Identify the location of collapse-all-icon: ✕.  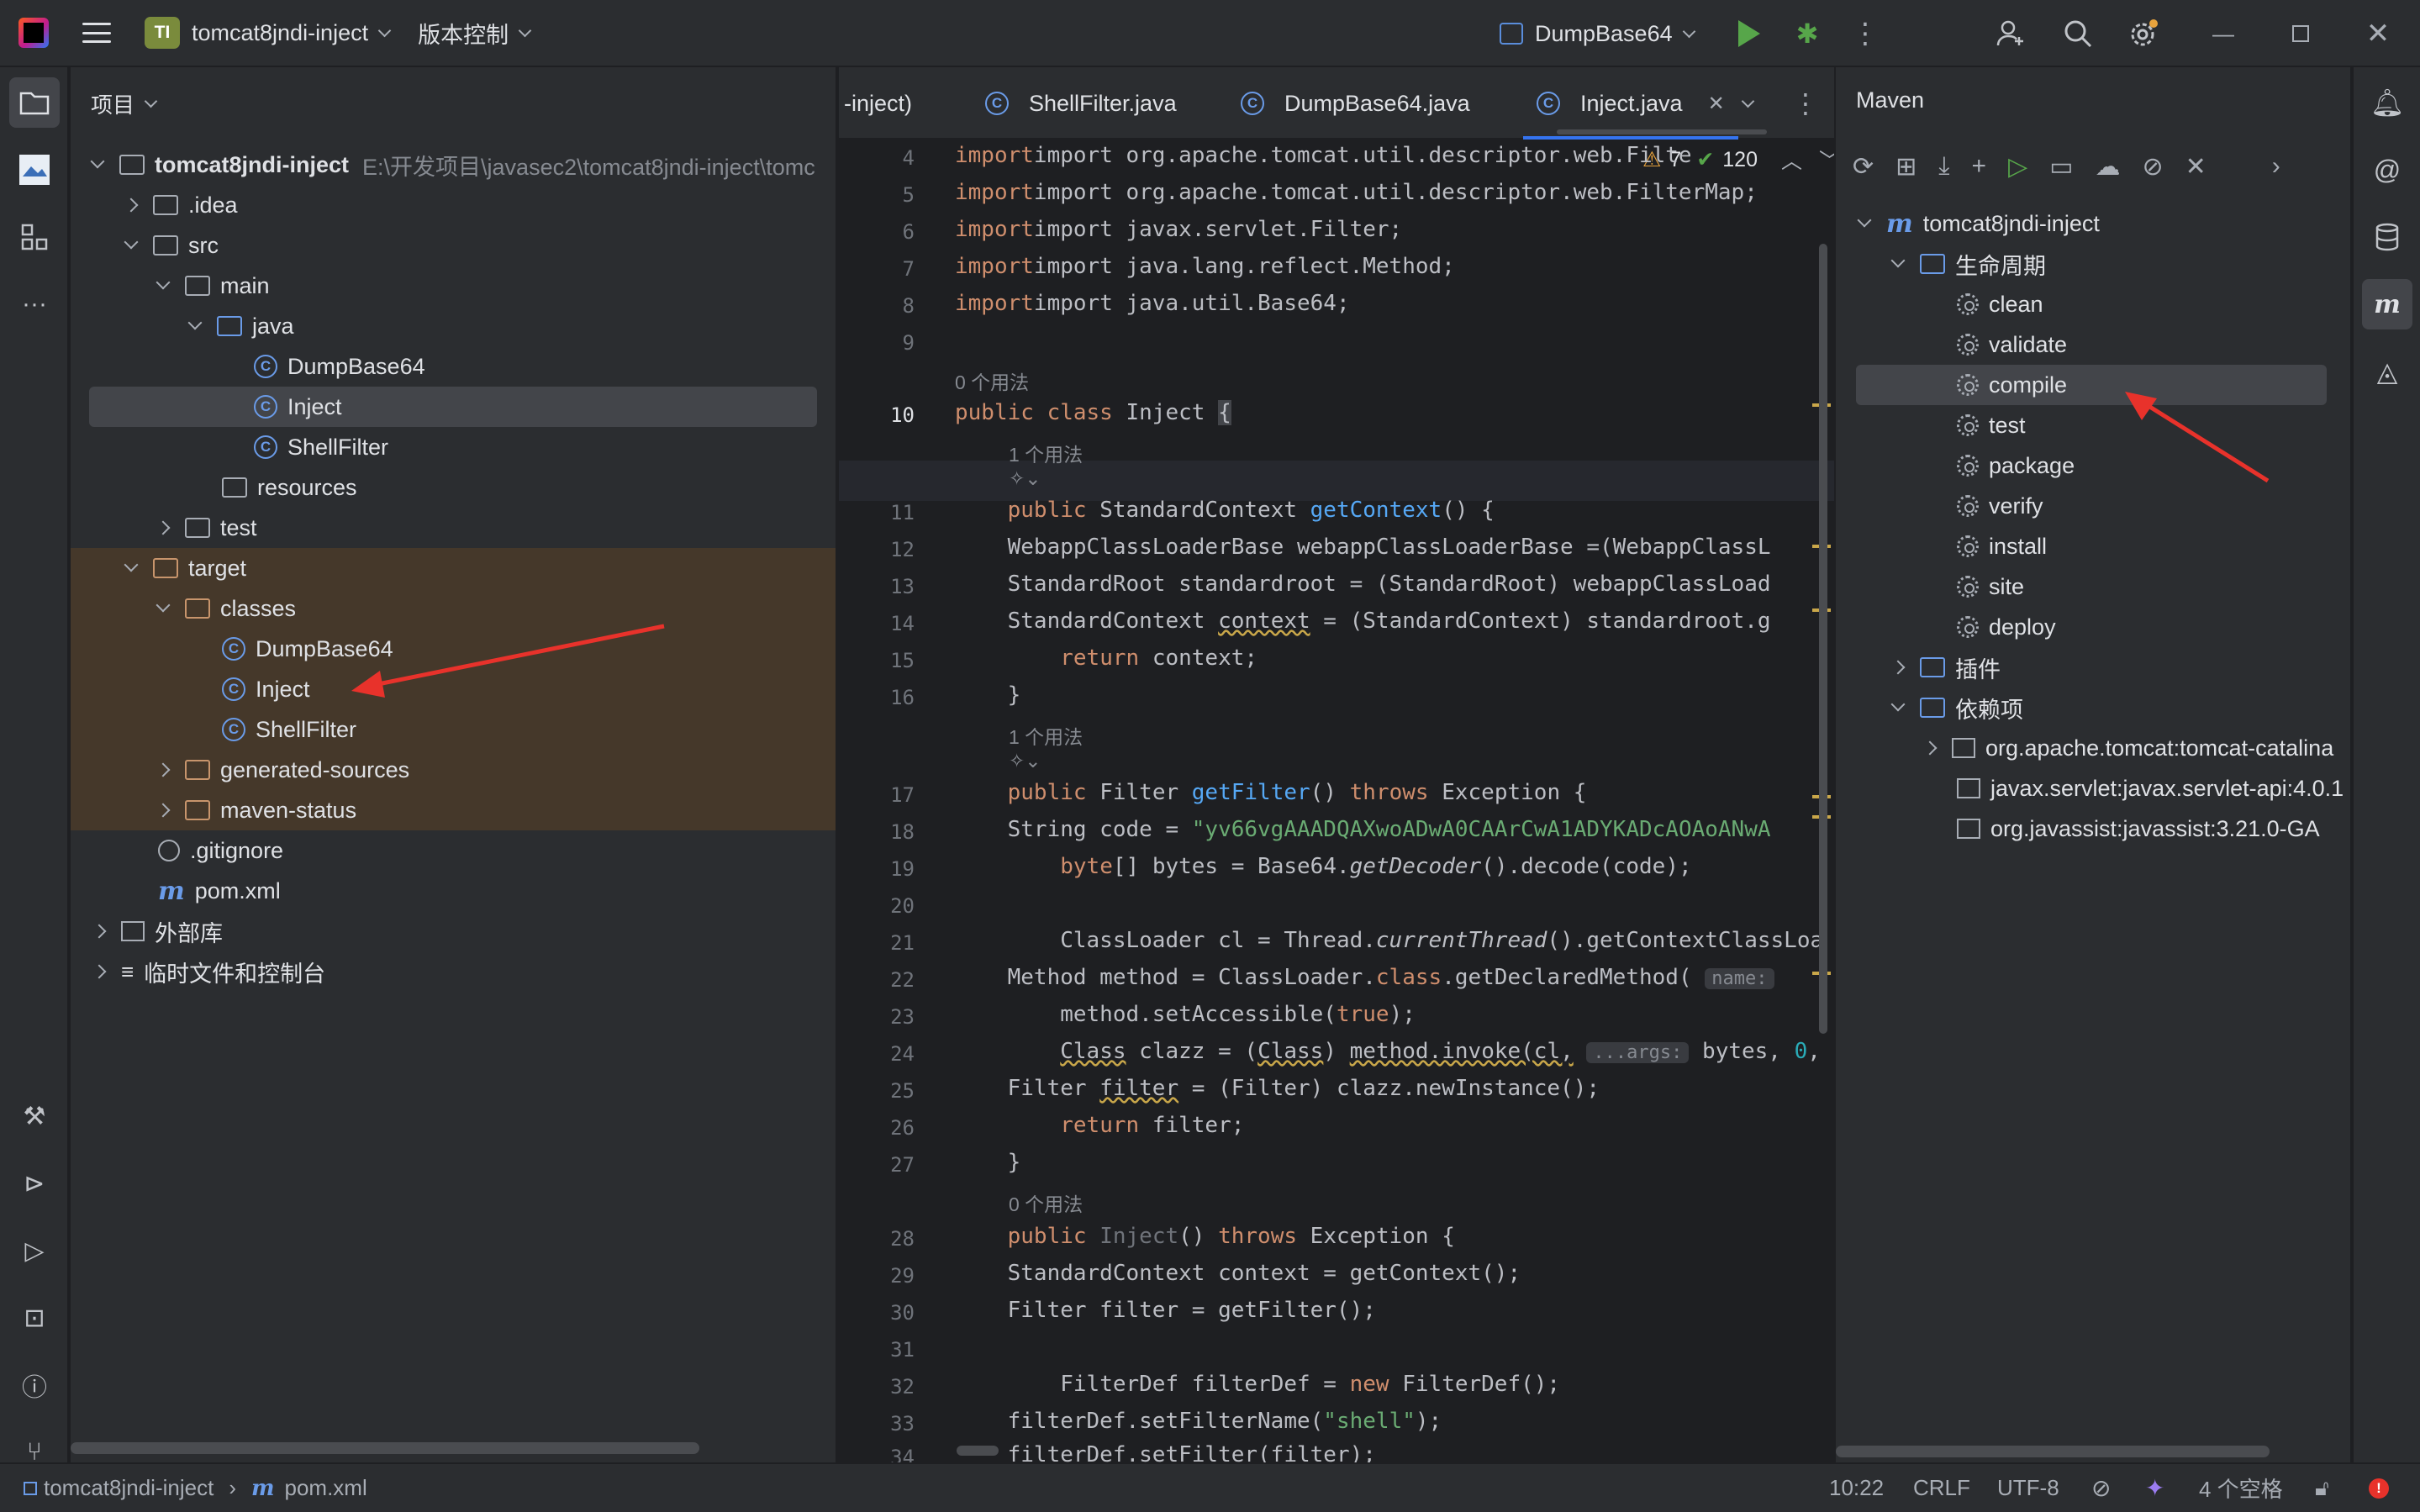
(2195, 167).